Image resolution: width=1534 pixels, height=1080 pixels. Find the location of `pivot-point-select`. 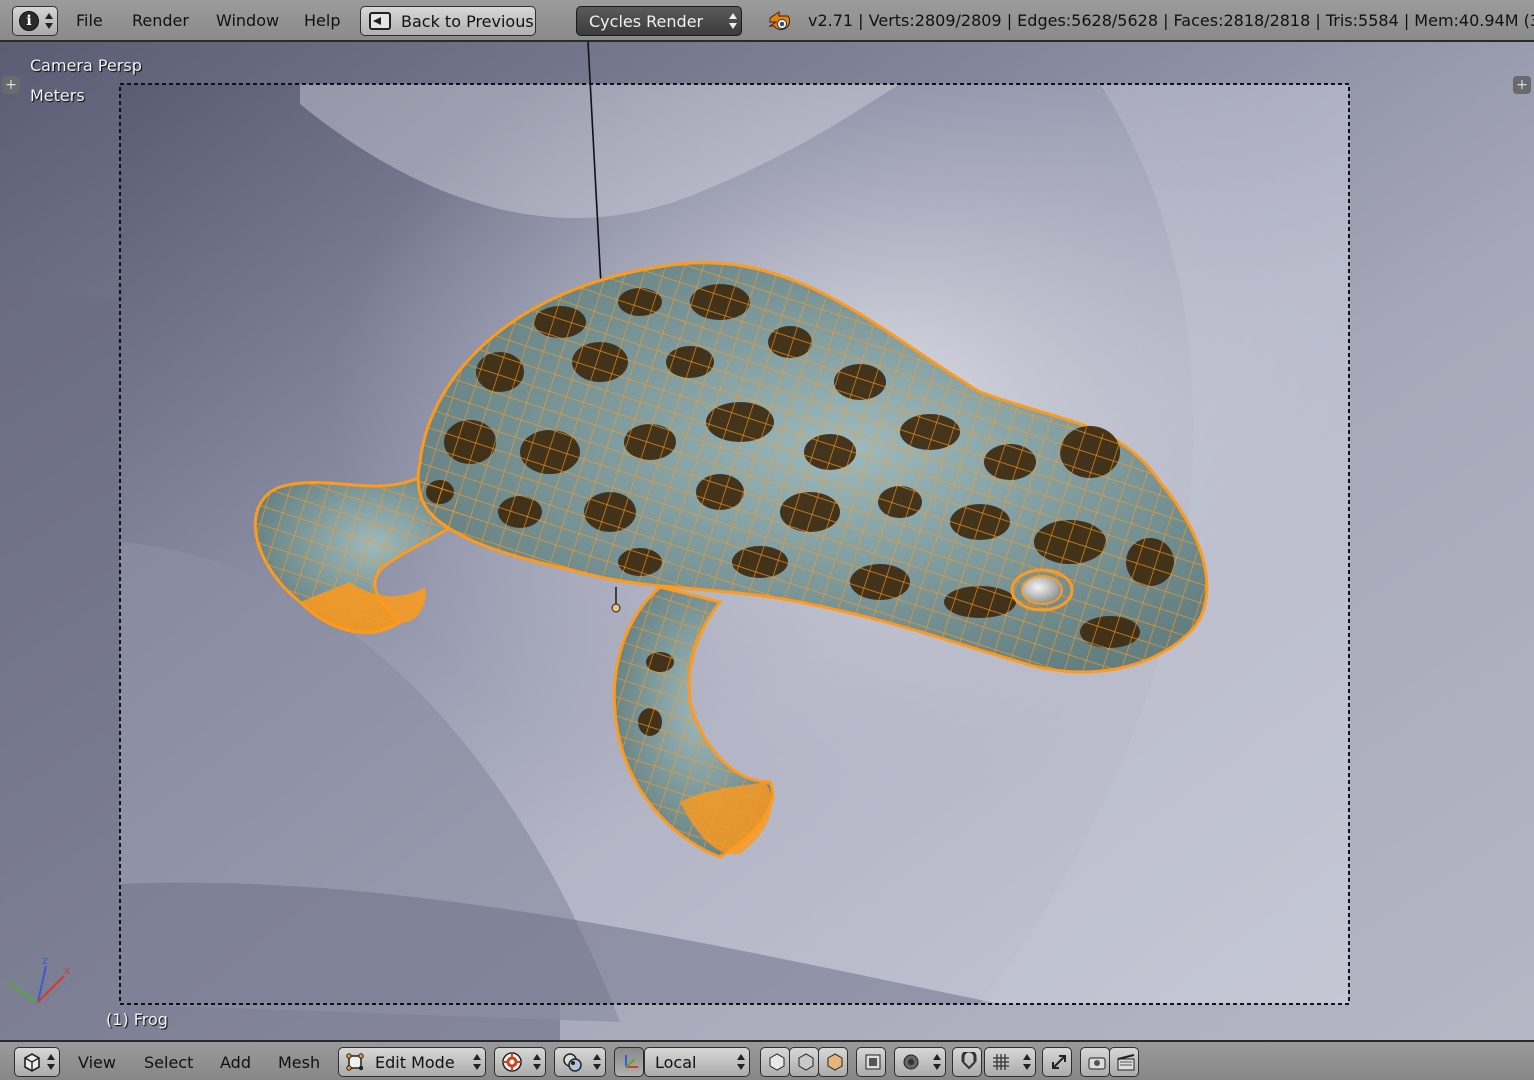

pivot-point-select is located at coordinates (580, 1062).